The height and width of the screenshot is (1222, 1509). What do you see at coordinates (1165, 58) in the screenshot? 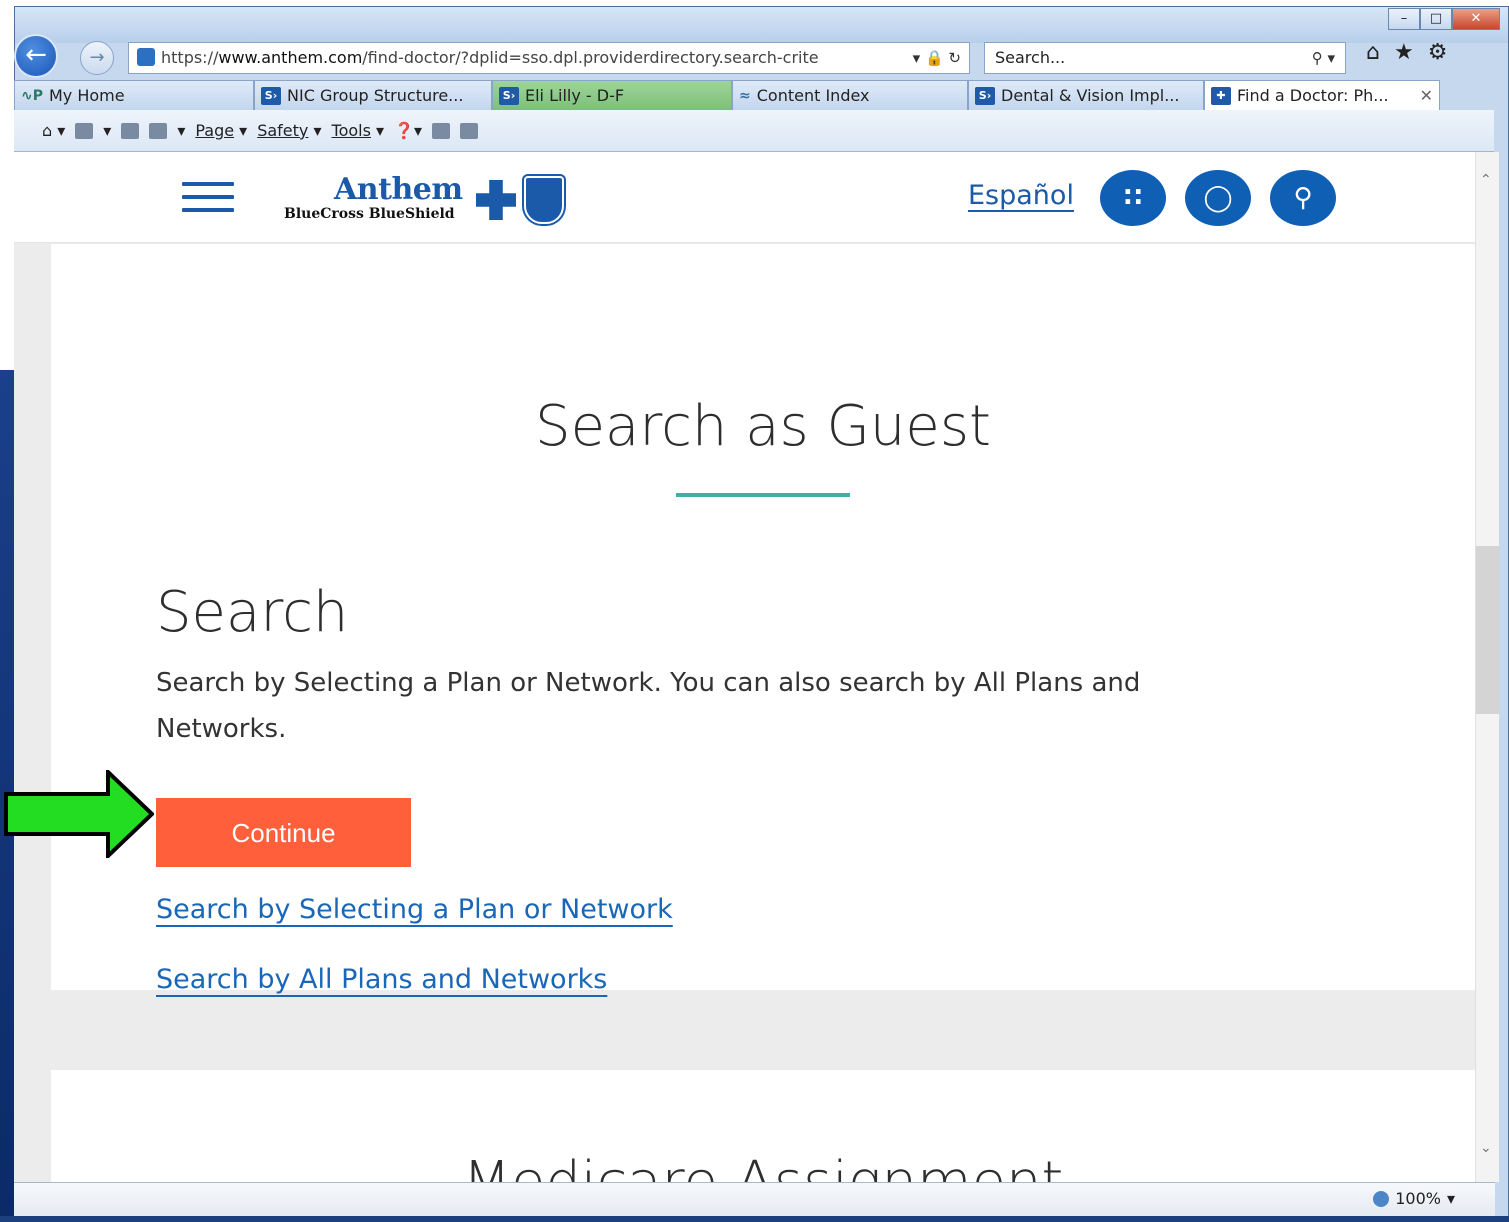
I see `browser-search-box: Search... ⚲ ▾` at bounding box center [1165, 58].